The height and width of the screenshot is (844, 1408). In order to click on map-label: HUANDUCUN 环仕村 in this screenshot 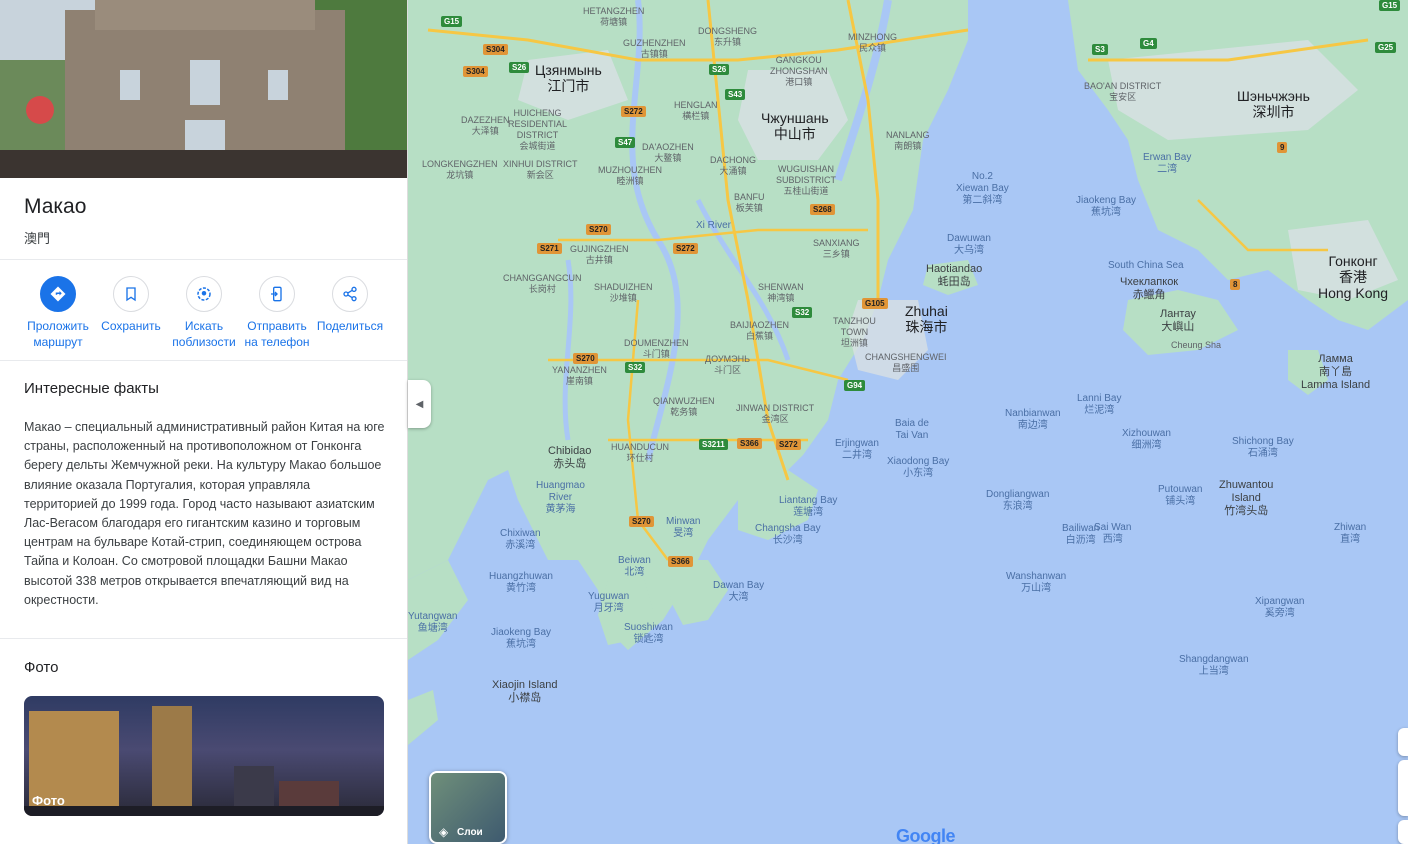, I will do `click(640, 453)`.